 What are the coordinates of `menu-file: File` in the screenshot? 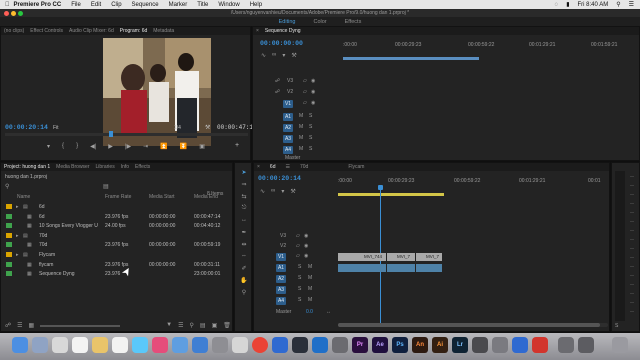 It's located at (76, 5).